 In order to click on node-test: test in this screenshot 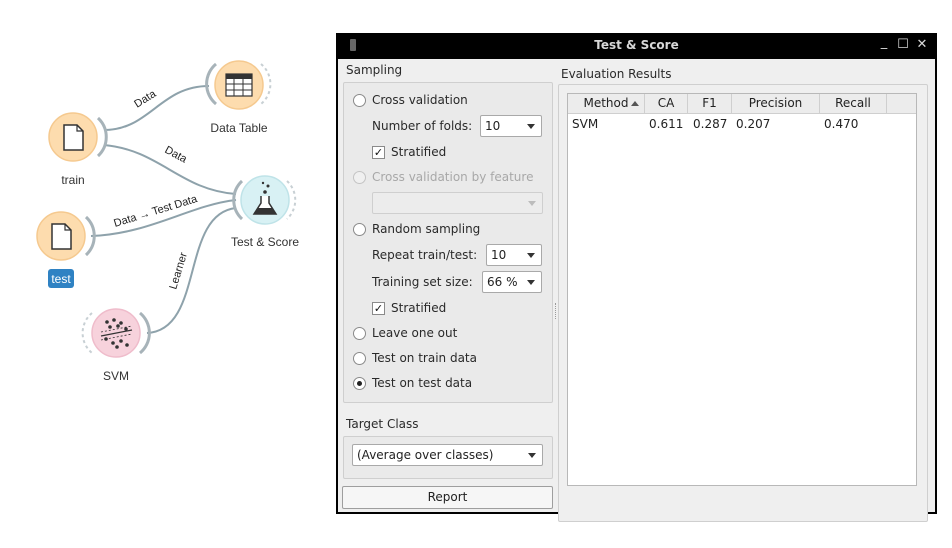, I will do `click(66, 249)`.